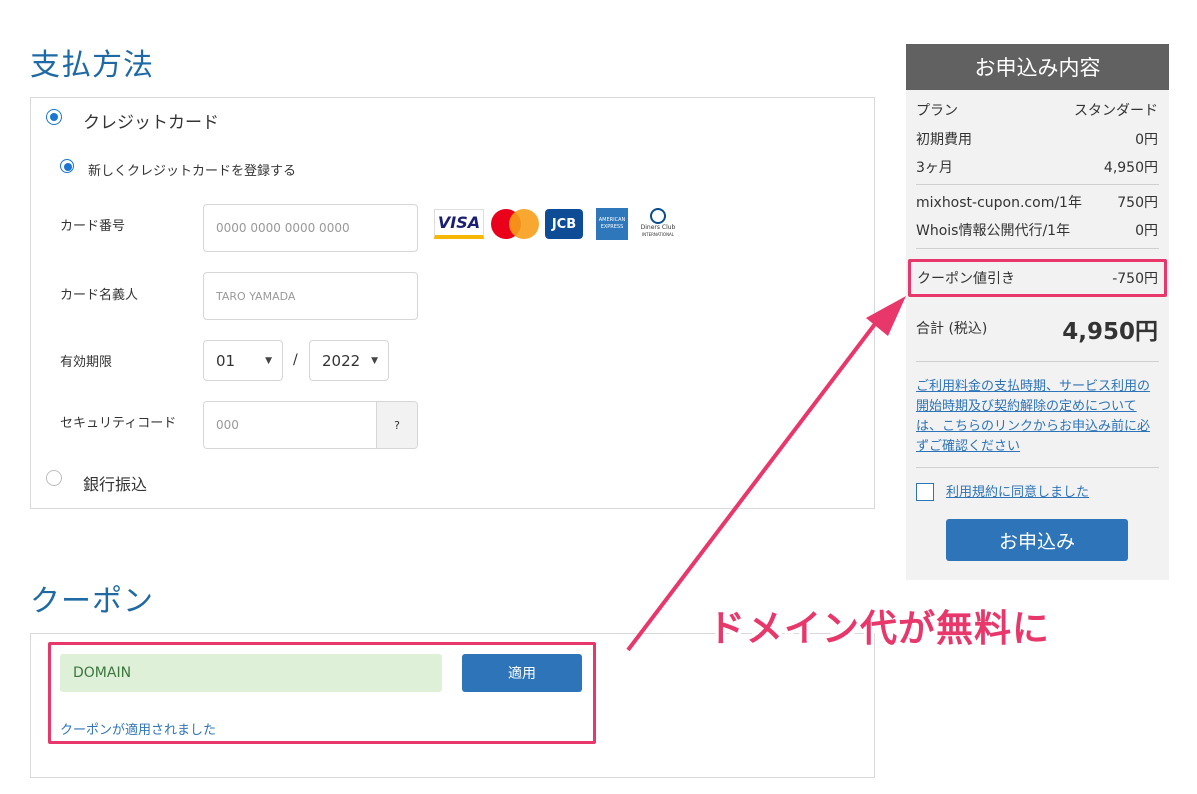 The image size is (1197, 794). Describe the element at coordinates (766, 474) in the screenshot. I see `annotation-arrow-icon` at that location.